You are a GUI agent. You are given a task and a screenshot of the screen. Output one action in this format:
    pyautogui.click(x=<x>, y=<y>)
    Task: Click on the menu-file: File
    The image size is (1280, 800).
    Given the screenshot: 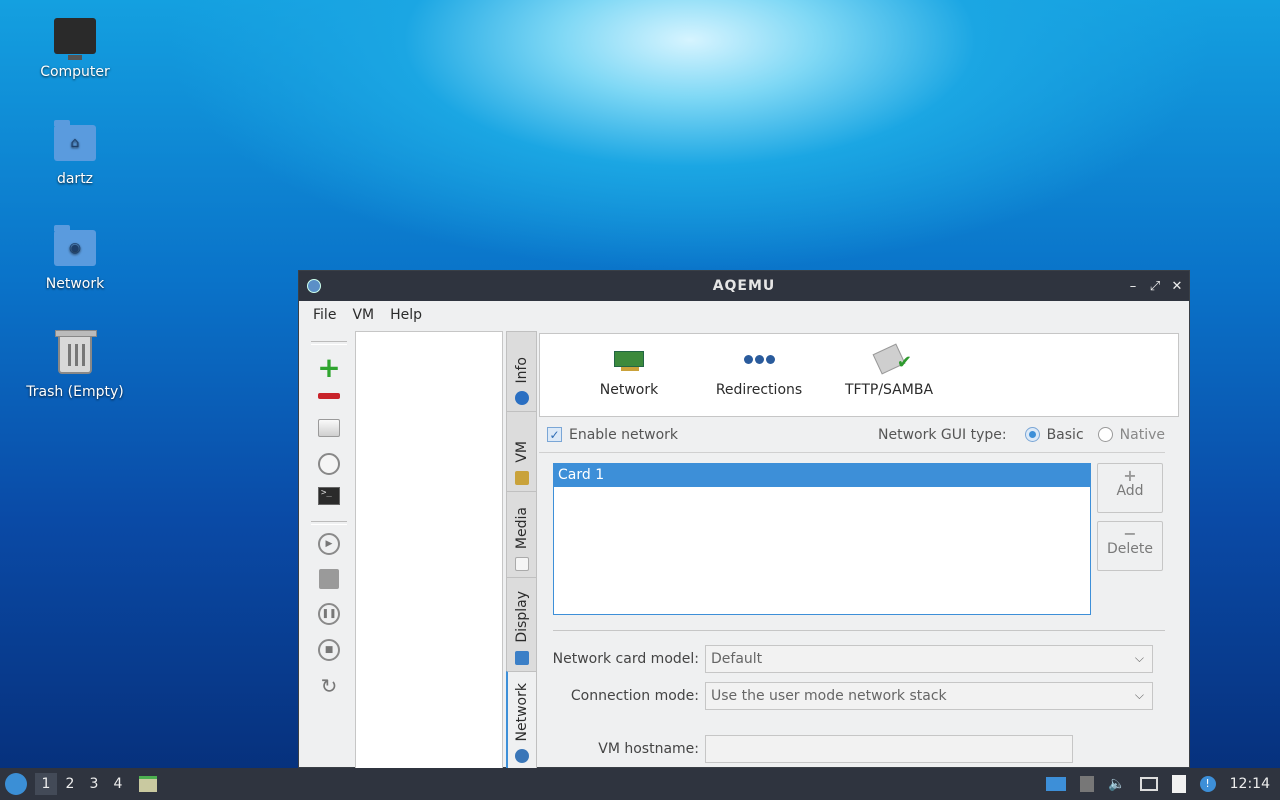 What is the action you would take?
    pyautogui.click(x=324, y=315)
    